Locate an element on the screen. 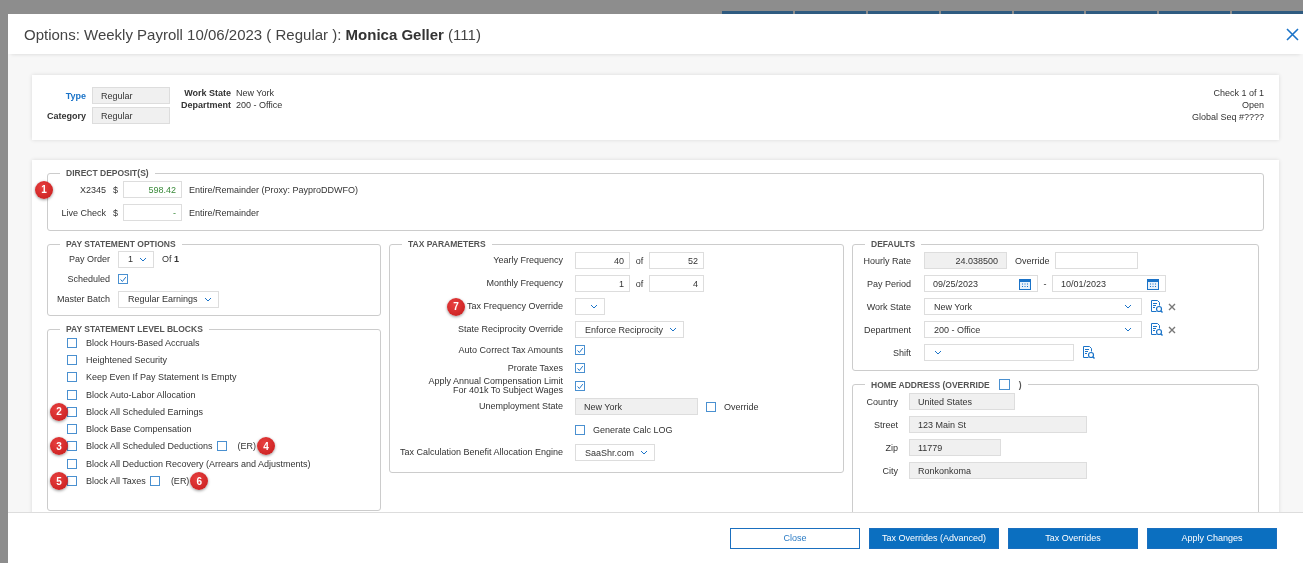 The height and width of the screenshot is (563, 1303). callout-marker: 2 is located at coordinates (59, 411).